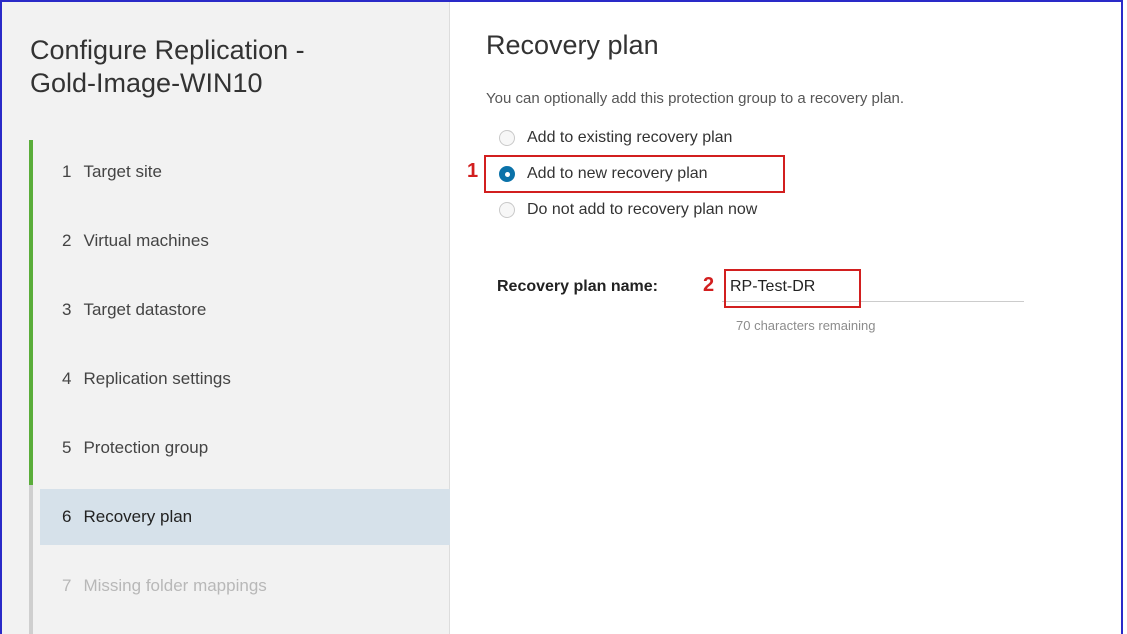 This screenshot has width=1127, height=634. Describe the element at coordinates (167, 50) in the screenshot. I see `wizard-title-line-1: Configure Replication -` at that location.